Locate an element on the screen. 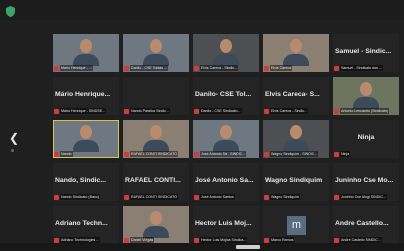 This screenshot has width=404, height=251. participant-tile: Elvis Careca is located at coordinates (296, 53).